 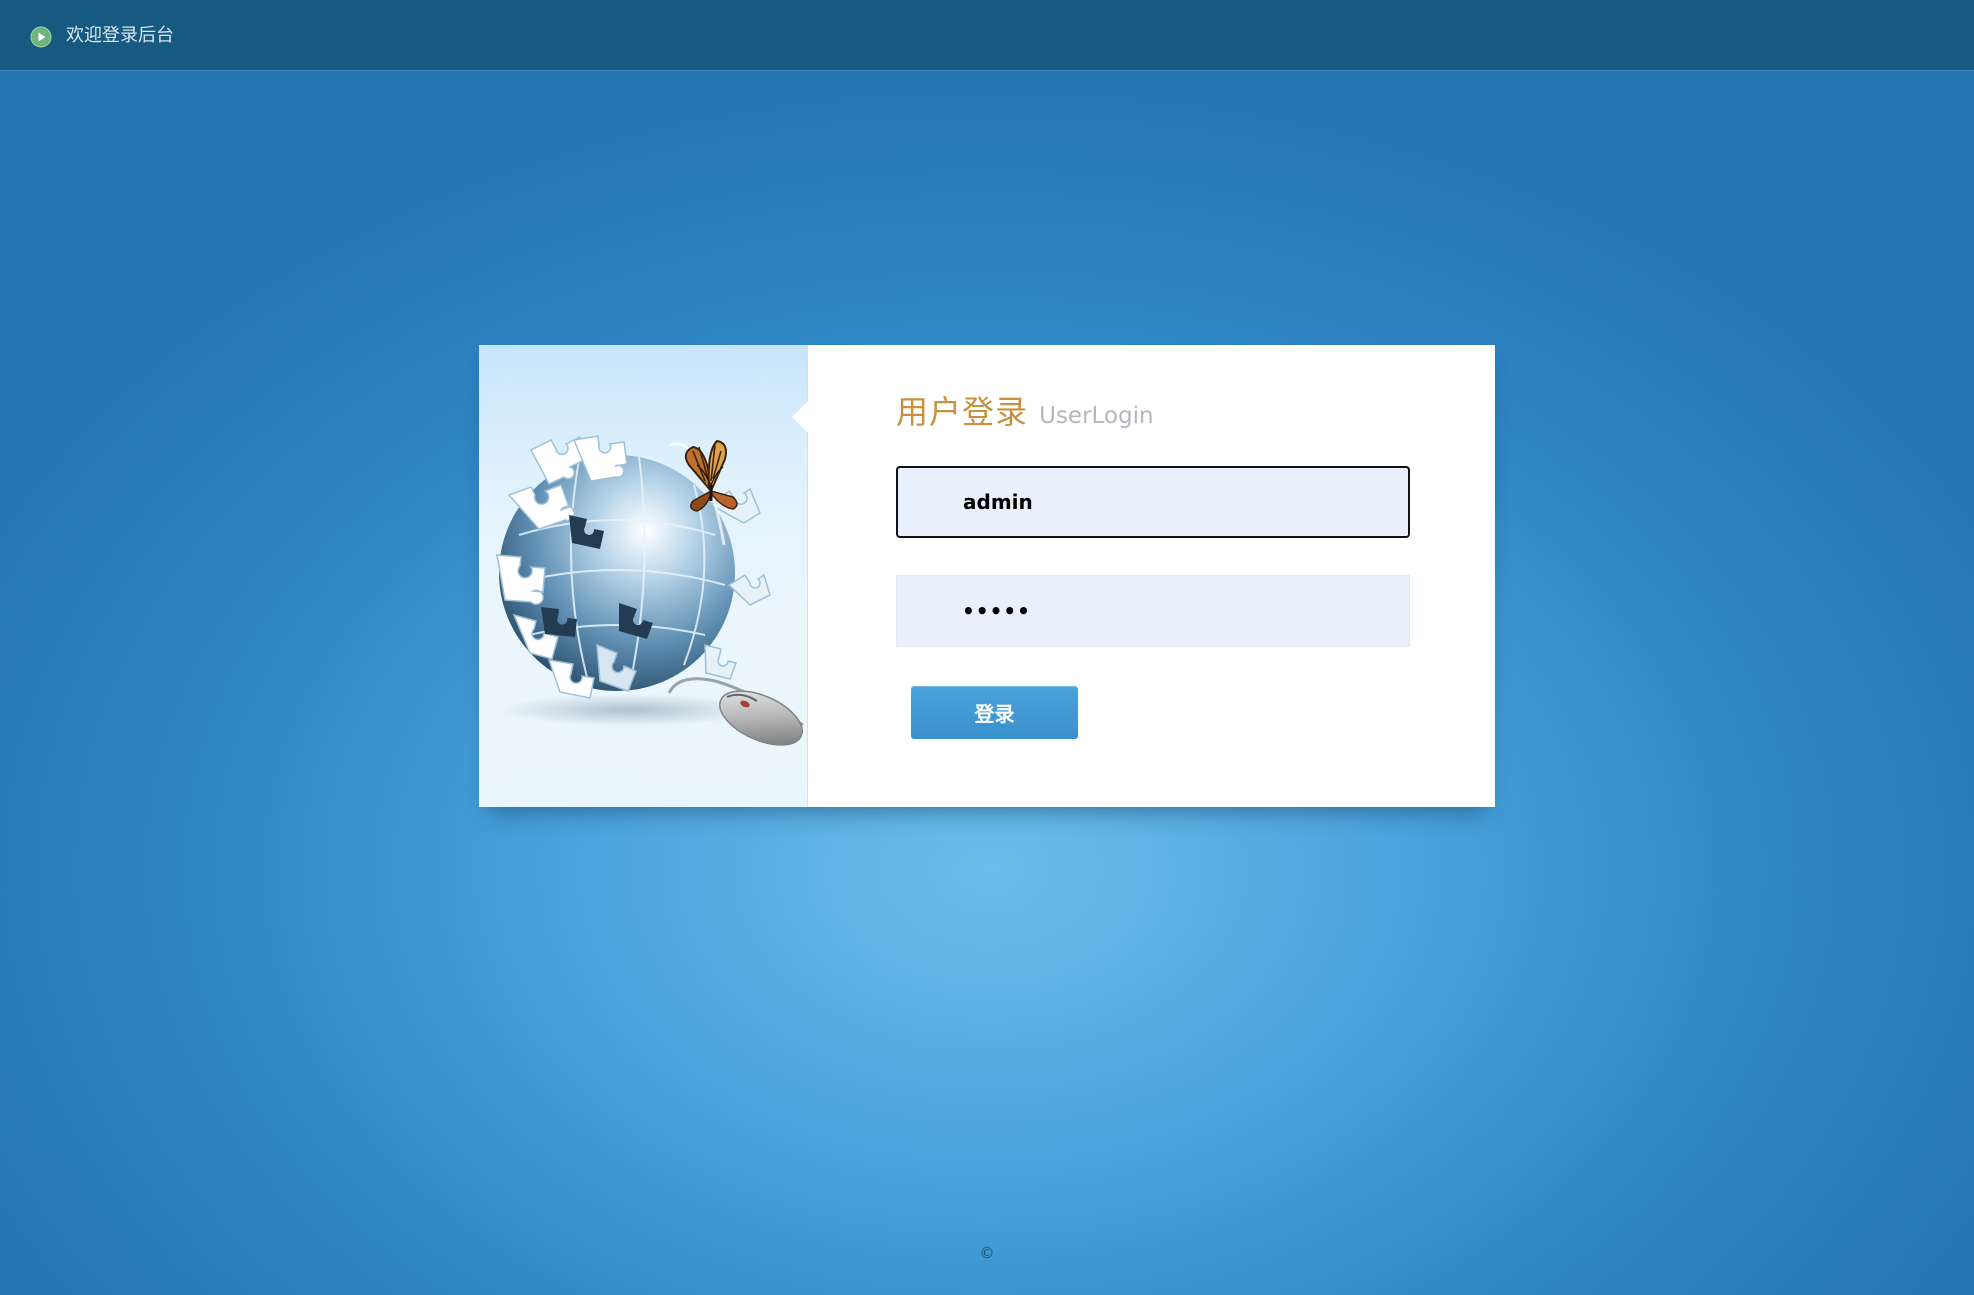 I want to click on login-title: 用户登录 UserLogin, so click(x=1025, y=410).